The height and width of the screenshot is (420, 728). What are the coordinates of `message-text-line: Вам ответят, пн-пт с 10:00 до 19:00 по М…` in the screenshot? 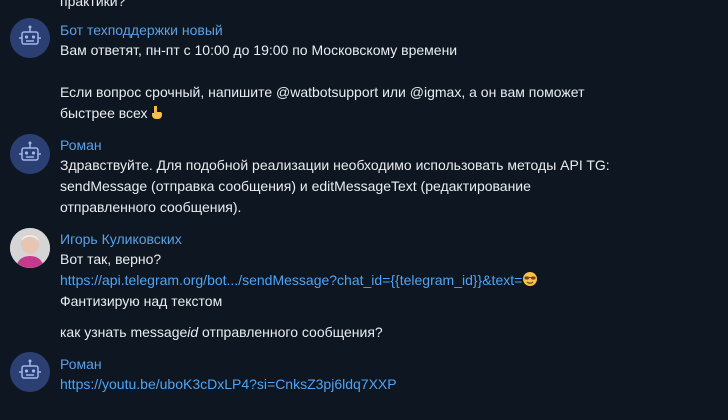 It's located at (259, 50).